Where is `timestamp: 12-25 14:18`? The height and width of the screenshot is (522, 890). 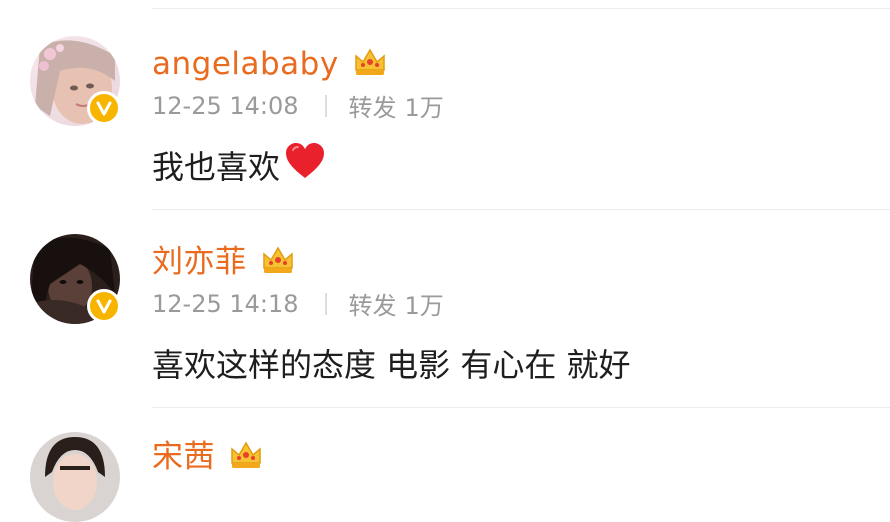 timestamp: 12-25 14:18 is located at coordinates (225, 303).